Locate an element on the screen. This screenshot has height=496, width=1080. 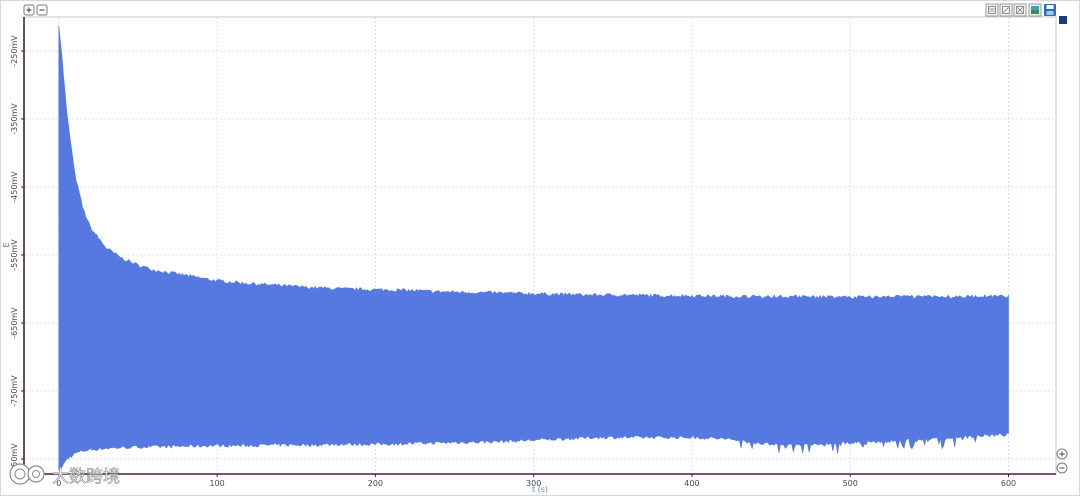
zoom-in-button is located at coordinates (29, 10).